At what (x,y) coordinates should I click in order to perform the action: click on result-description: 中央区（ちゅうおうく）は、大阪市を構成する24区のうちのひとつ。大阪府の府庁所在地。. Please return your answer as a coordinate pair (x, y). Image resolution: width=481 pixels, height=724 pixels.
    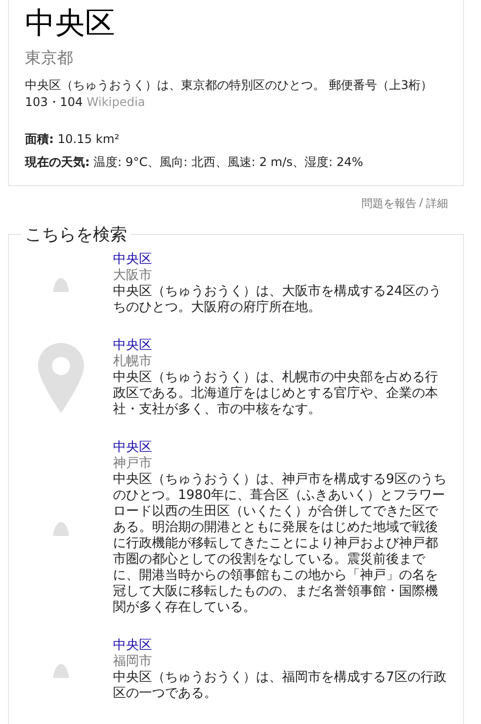
    Looking at the image, I should click on (278, 300).